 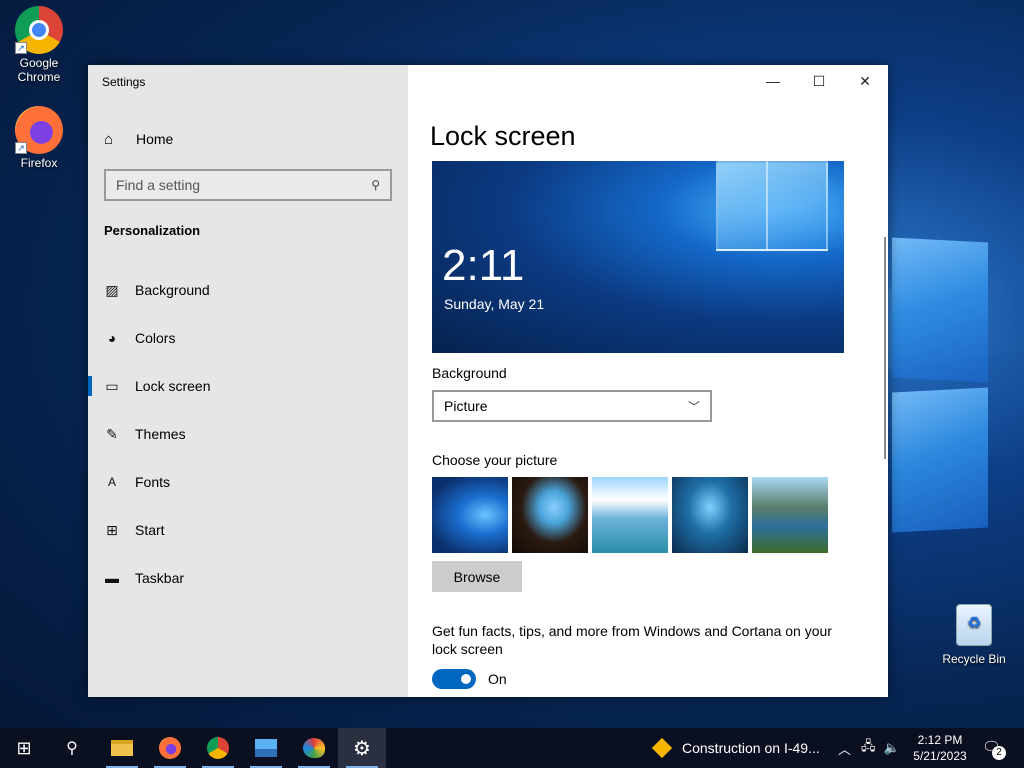 What do you see at coordinates (112, 529) in the screenshot?
I see `start-icon: ⊞` at bounding box center [112, 529].